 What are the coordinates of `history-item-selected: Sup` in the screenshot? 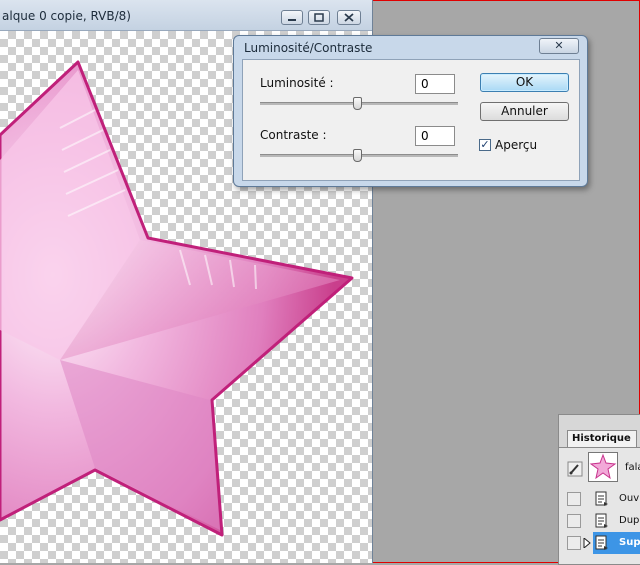 It's located at (599, 543).